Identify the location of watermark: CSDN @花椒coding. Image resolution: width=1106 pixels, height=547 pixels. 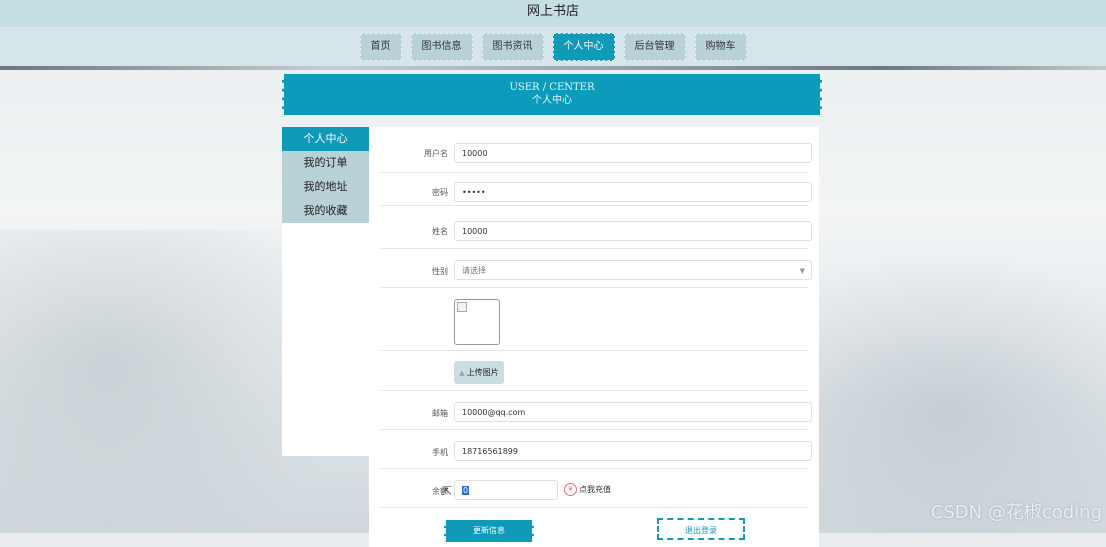
(1016, 512).